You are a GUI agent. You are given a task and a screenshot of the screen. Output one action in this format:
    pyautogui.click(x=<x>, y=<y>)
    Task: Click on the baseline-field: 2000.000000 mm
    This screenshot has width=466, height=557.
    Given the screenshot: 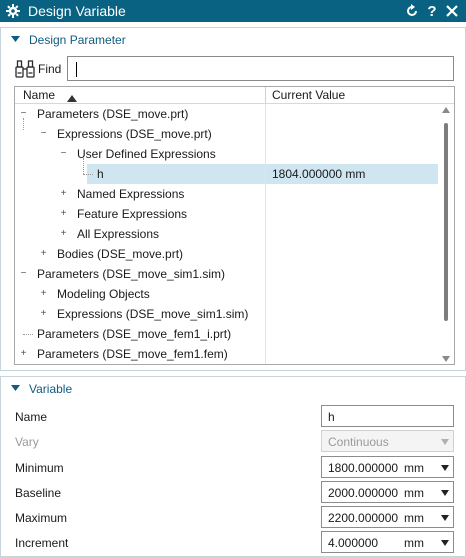 What is the action you would take?
    pyautogui.click(x=387, y=492)
    